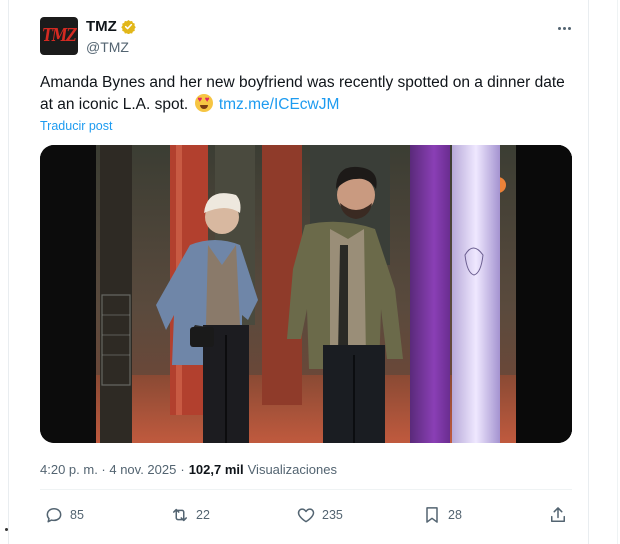 Image resolution: width=620 pixels, height=544 pixels. Describe the element at coordinates (332, 515) in the screenshot. I see `like-count: 235` at that location.